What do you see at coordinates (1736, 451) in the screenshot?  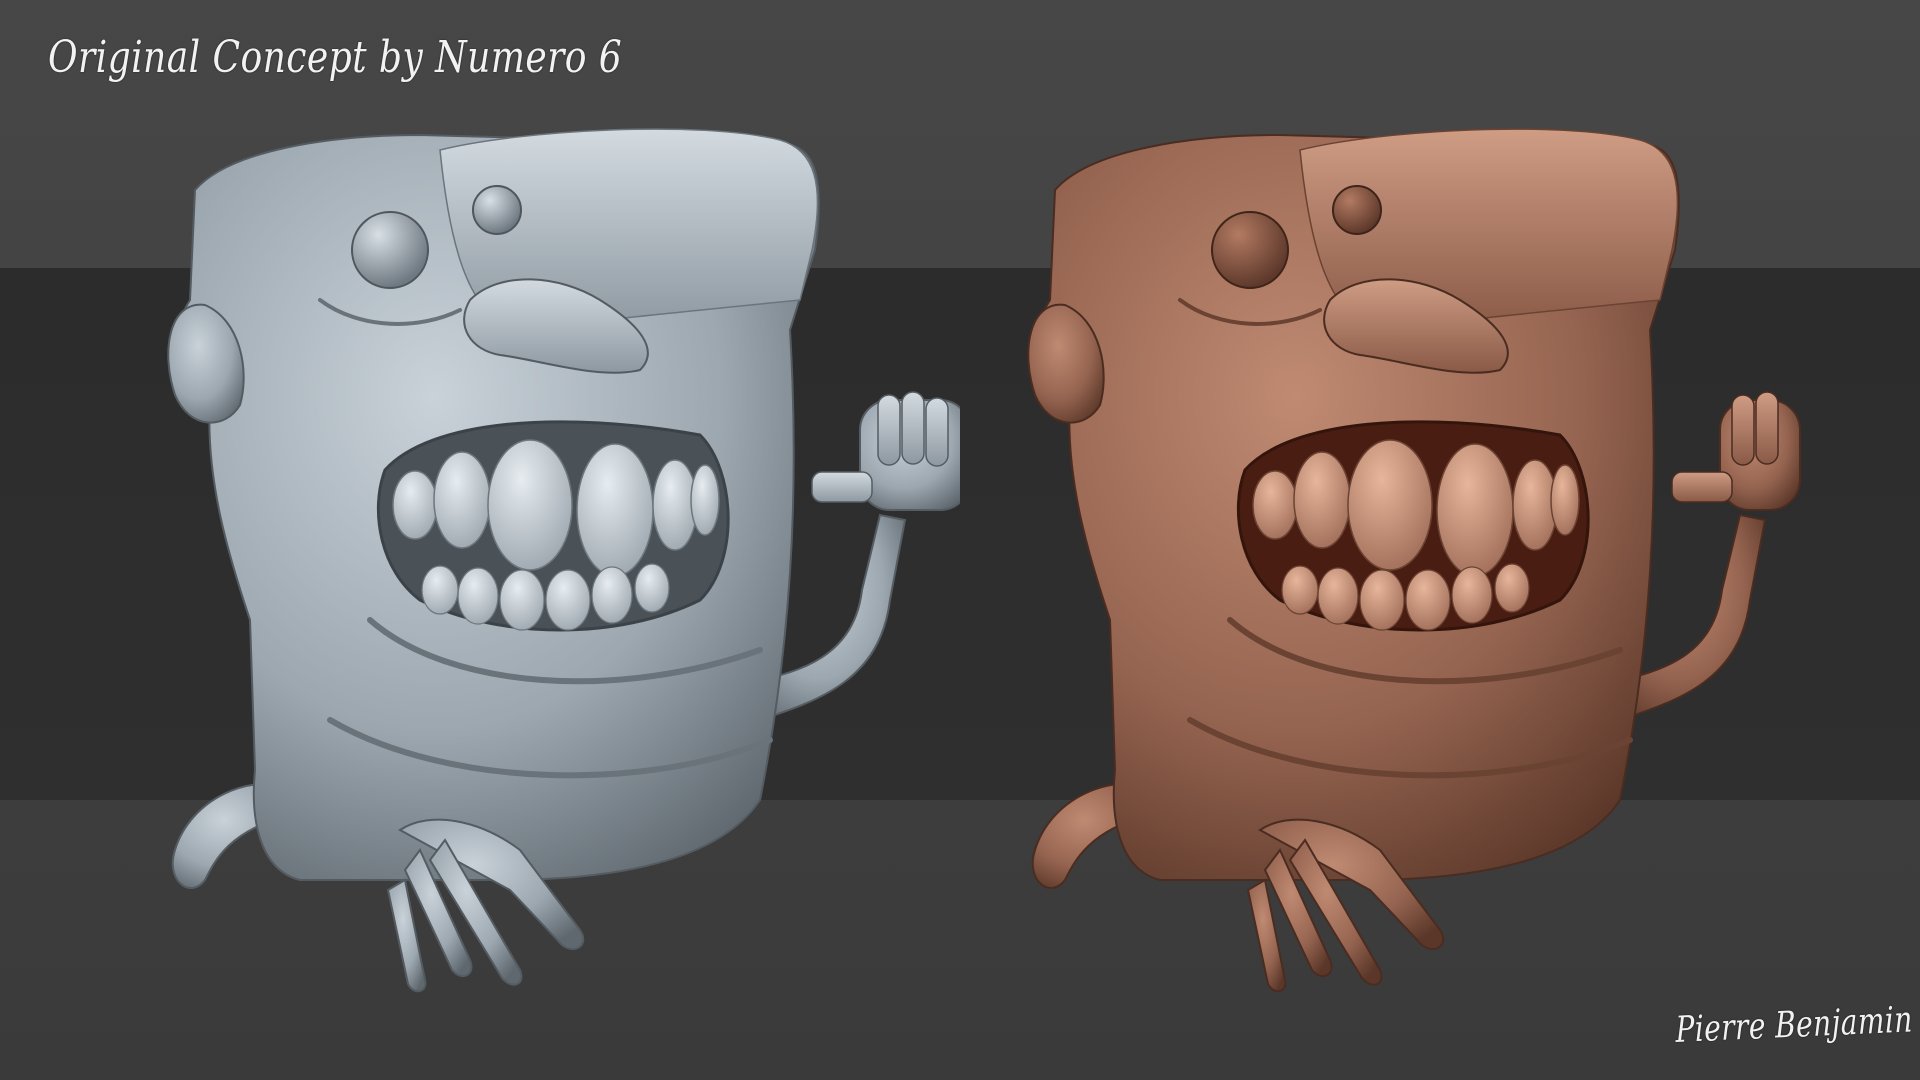 I see `fist` at bounding box center [1736, 451].